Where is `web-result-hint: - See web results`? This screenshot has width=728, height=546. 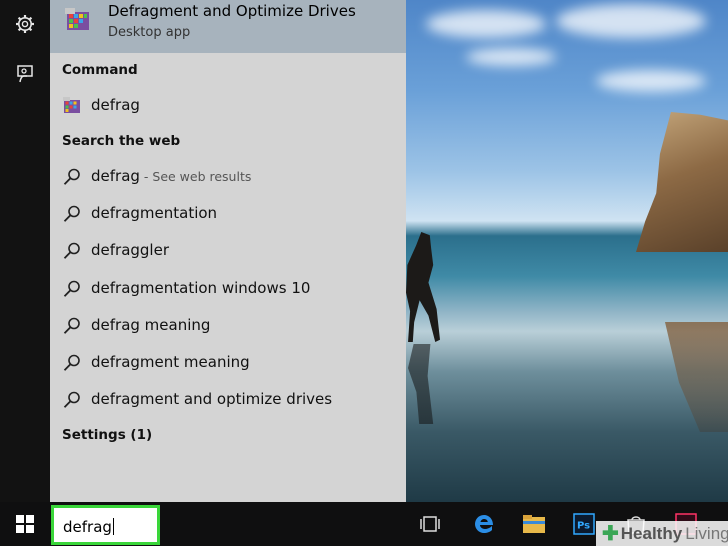 web-result-hint: - See web results is located at coordinates (195, 176).